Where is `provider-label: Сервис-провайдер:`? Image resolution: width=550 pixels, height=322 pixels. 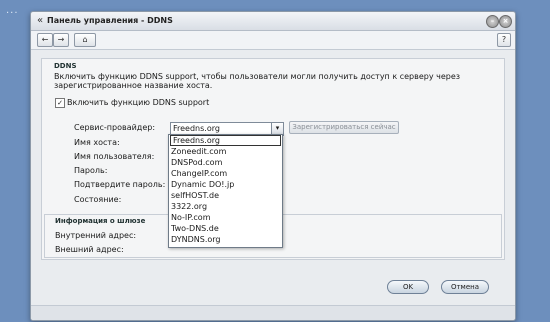 provider-label: Сервис-провайдер: is located at coordinates (115, 127).